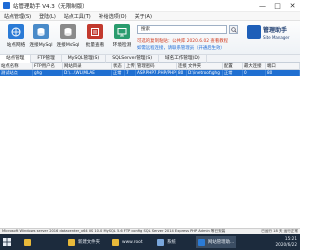 The height and width of the screenshot is (250, 320). Describe the element at coordinates (118, 66) in the screenshot. I see `column-header: 状态` at that location.